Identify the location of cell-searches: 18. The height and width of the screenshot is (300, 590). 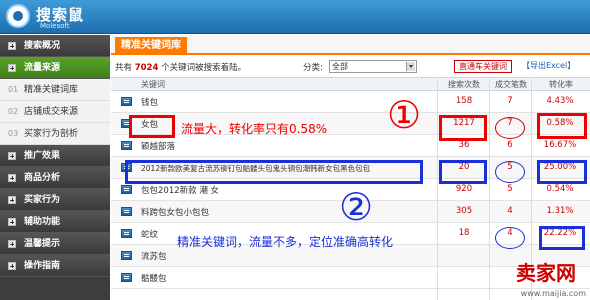
(464, 233).